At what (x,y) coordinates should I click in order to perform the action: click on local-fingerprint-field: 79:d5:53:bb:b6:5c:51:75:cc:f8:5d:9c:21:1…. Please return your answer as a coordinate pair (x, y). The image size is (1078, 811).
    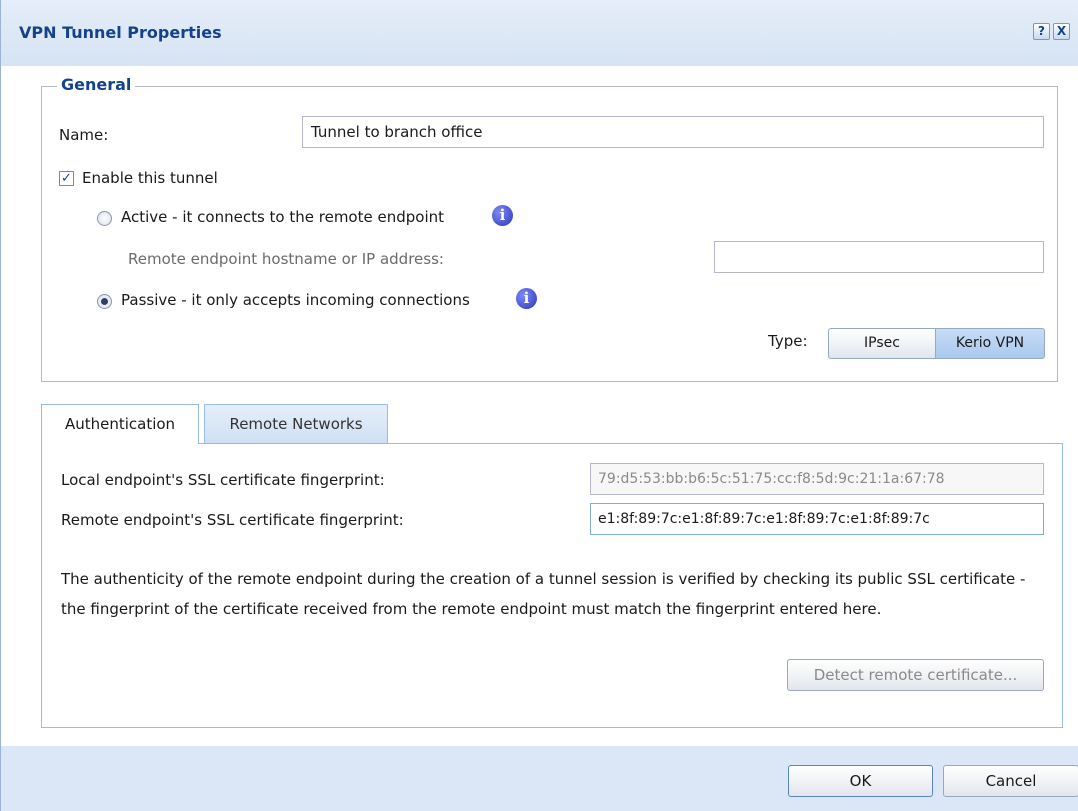
    Looking at the image, I should click on (817, 479).